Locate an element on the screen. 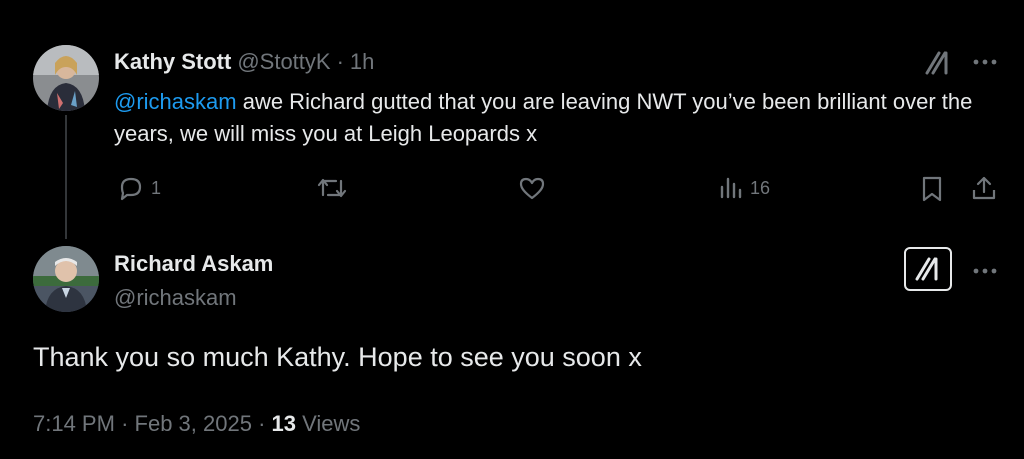 Image resolution: width=1024 pixels, height=459 pixels. views-button: 16 is located at coordinates (744, 188).